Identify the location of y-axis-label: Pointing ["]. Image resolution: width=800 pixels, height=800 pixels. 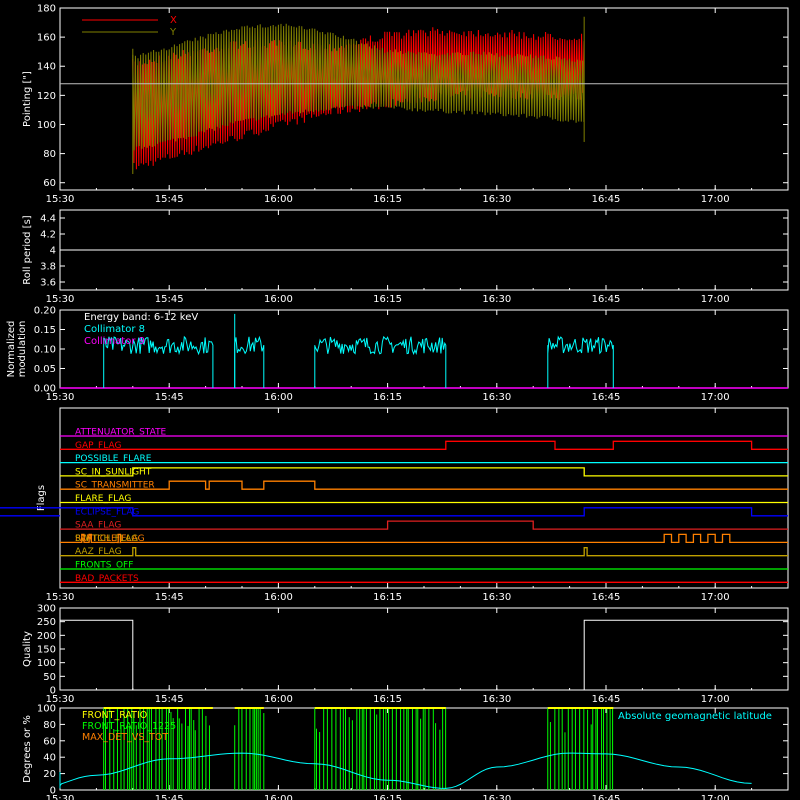
(27, 99).